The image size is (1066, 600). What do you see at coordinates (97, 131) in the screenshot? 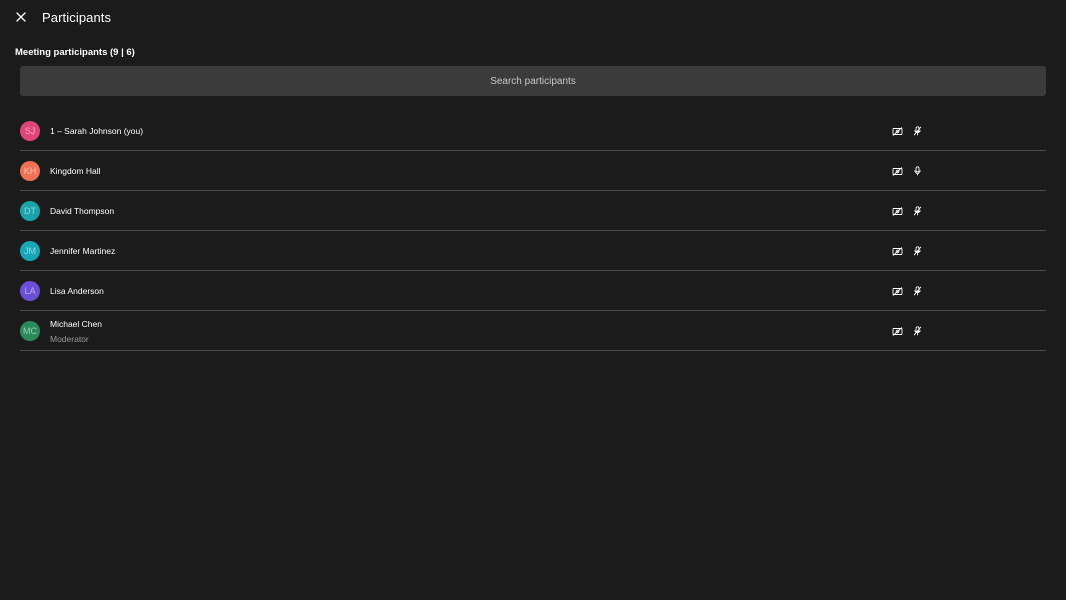
I see `participant-name: 1 – Sarah Johnson (you)` at bounding box center [97, 131].